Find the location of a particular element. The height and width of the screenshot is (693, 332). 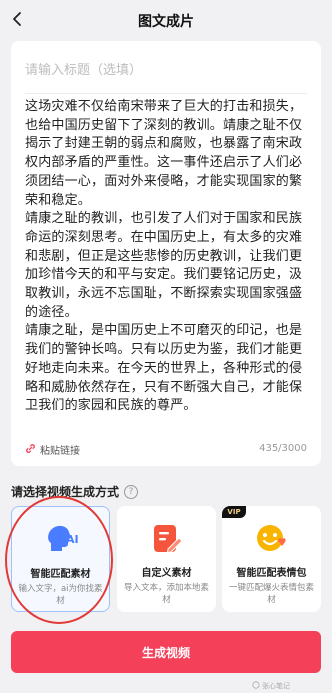

help-icon: ? is located at coordinates (131, 491).